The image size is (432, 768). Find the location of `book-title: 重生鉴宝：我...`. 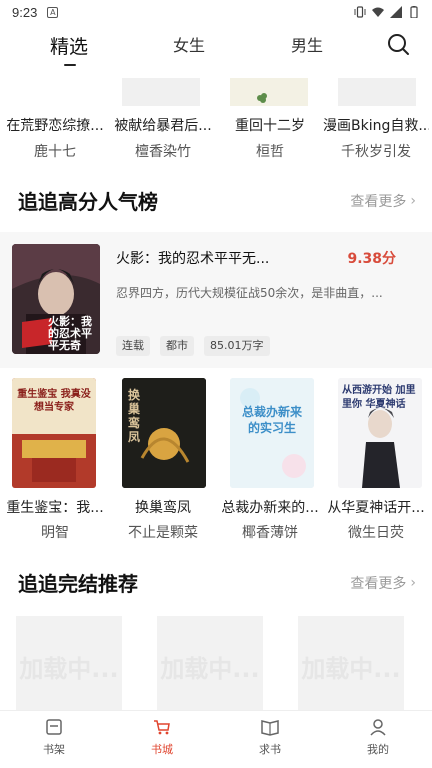

book-title: 重生鉴宝：我... is located at coordinates (55, 507).